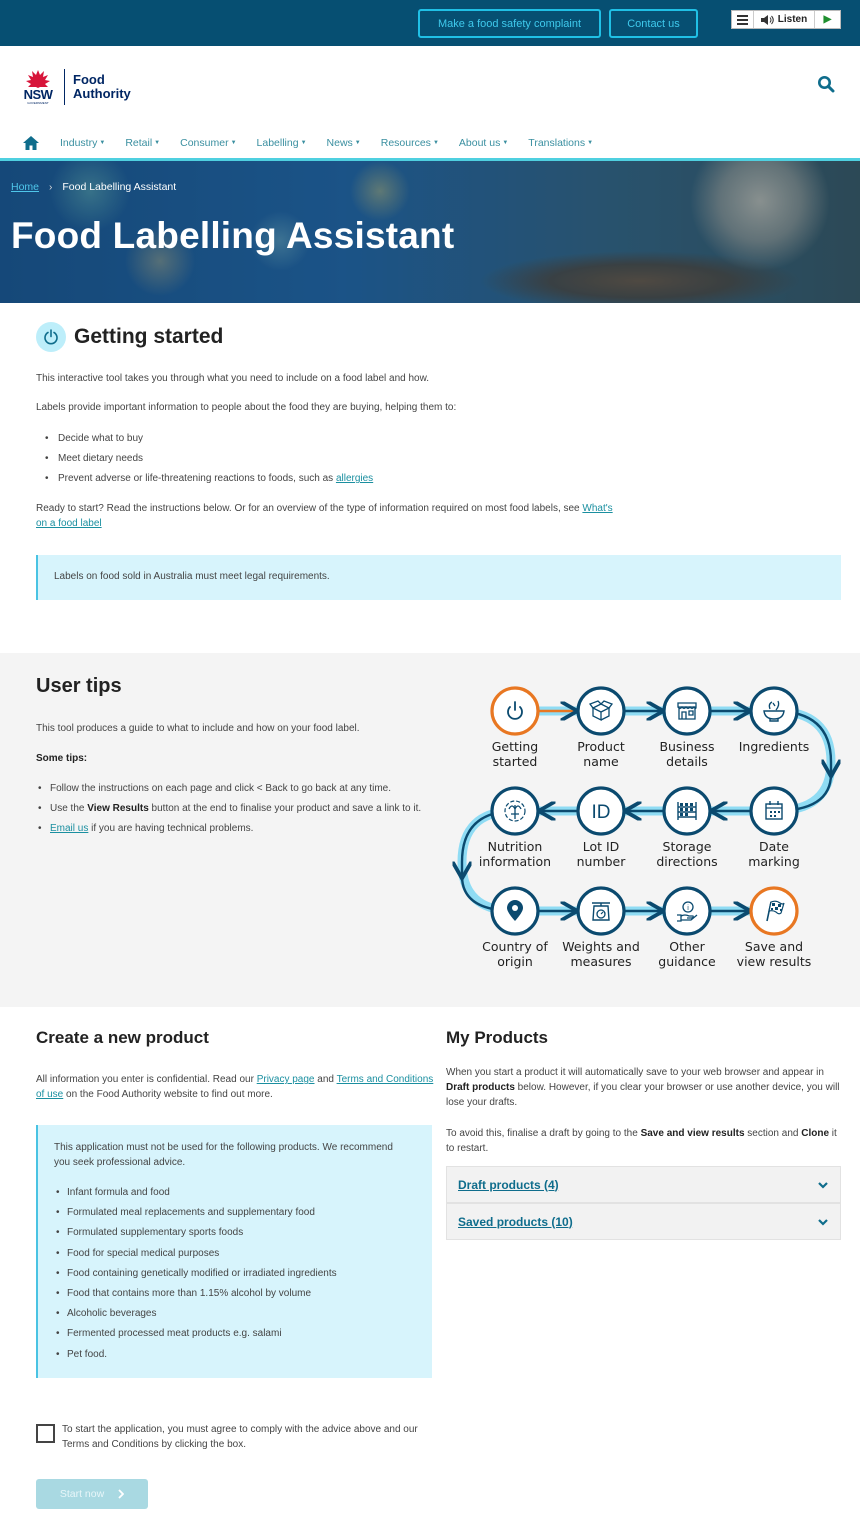  I want to click on flow-step: iOtherguidance, so click(687, 927).